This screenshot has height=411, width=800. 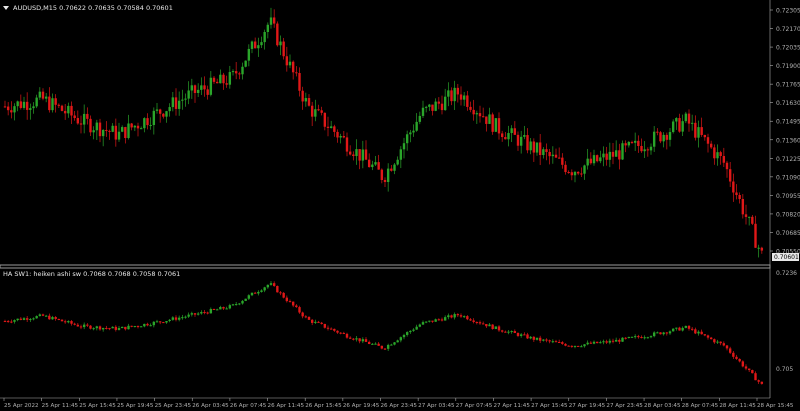 I want to click on price-axis-label: 0.71090, so click(x=788, y=177).